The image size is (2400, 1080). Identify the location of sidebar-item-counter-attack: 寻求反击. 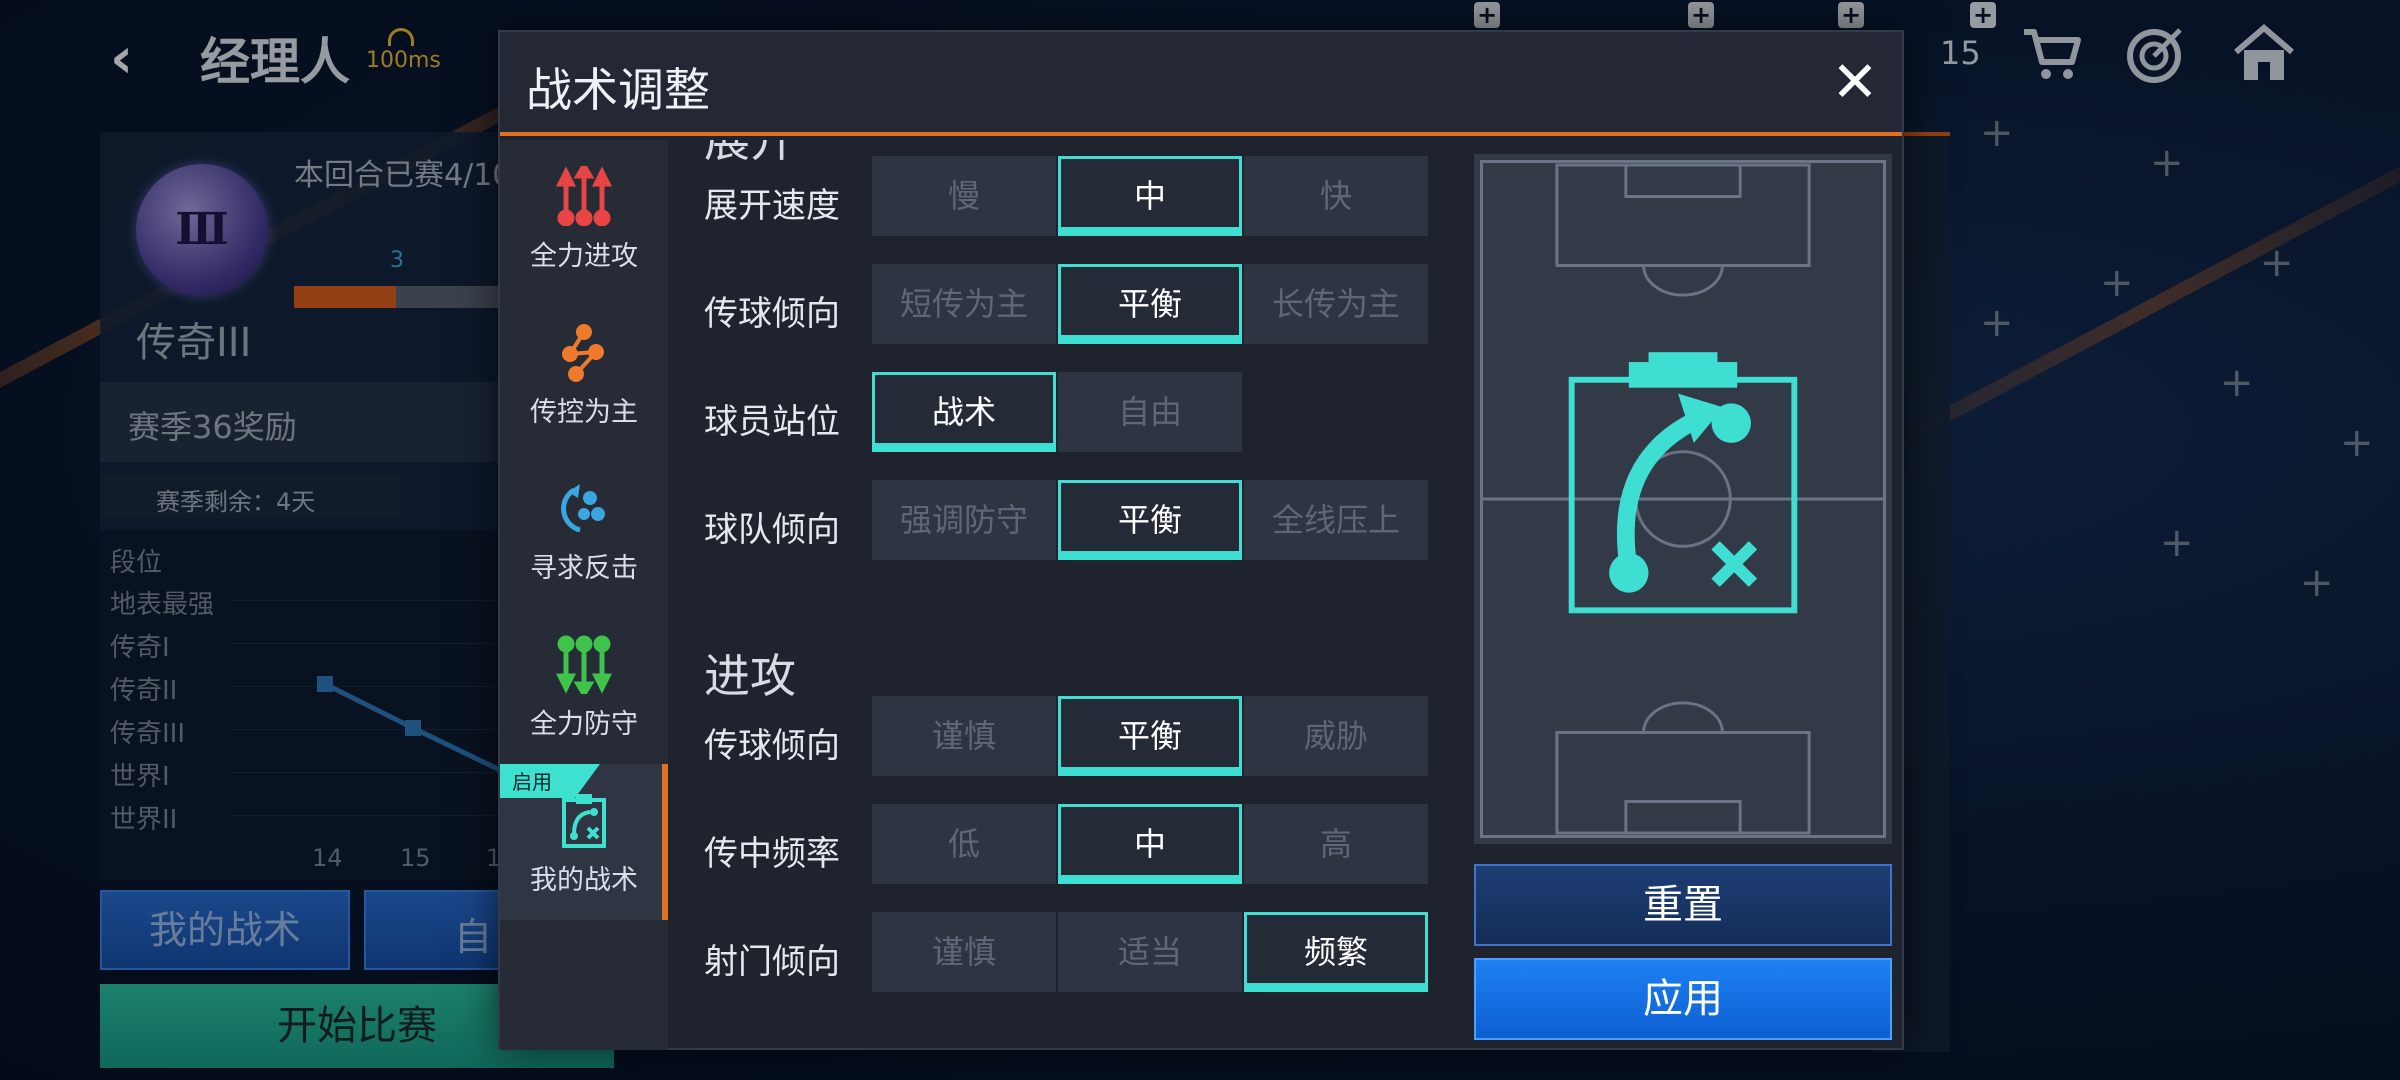
(584, 530).